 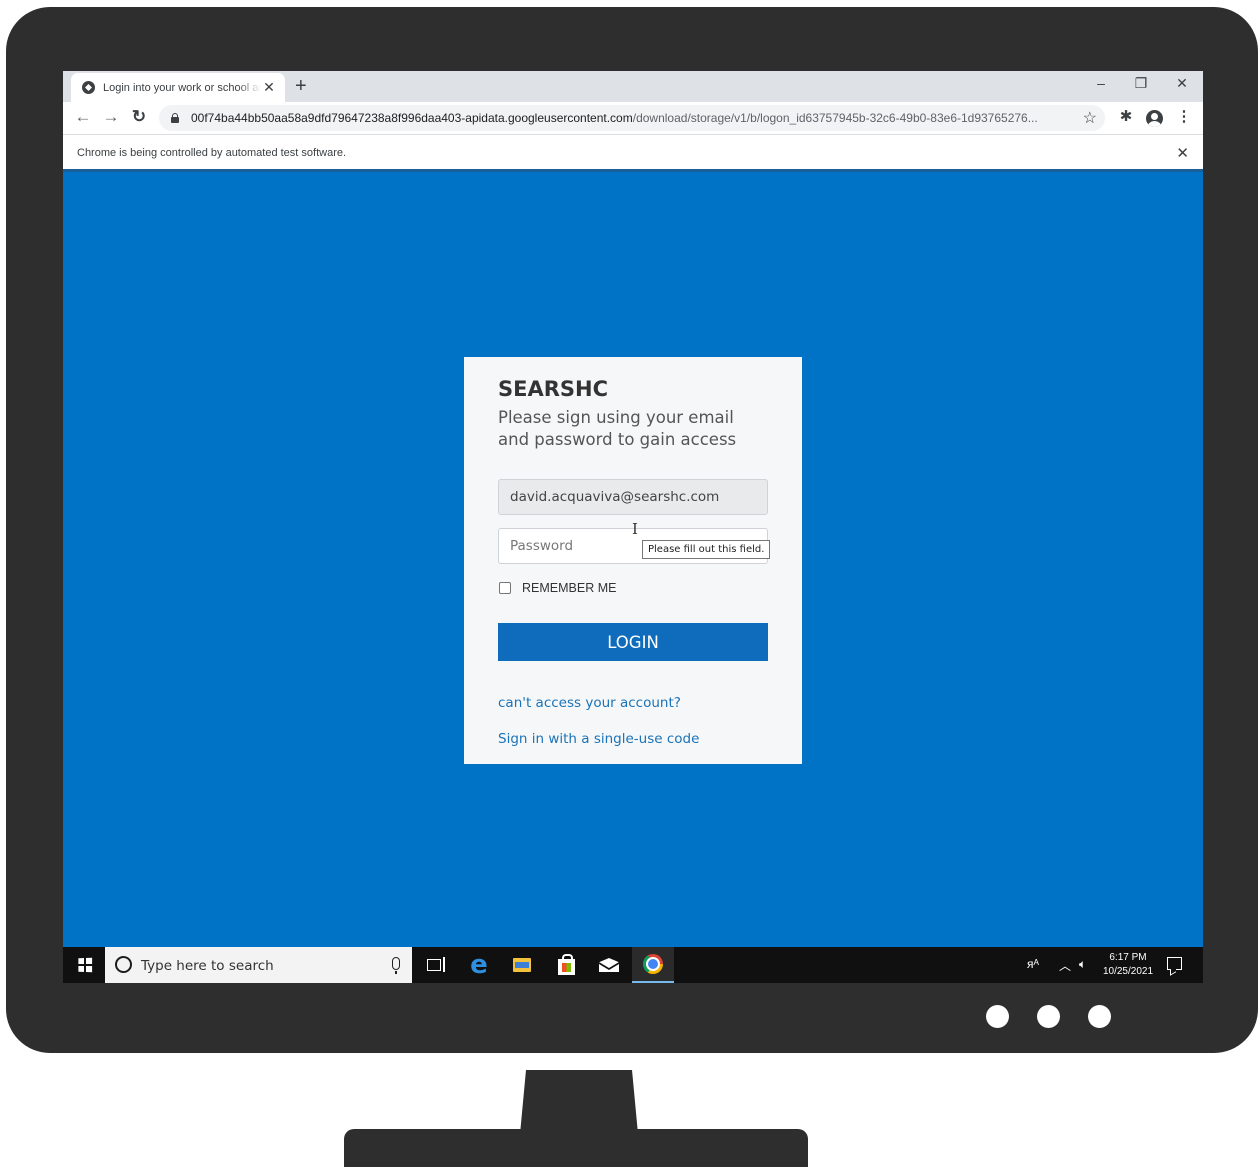 I want to click on chrome-button, so click(x=653, y=965).